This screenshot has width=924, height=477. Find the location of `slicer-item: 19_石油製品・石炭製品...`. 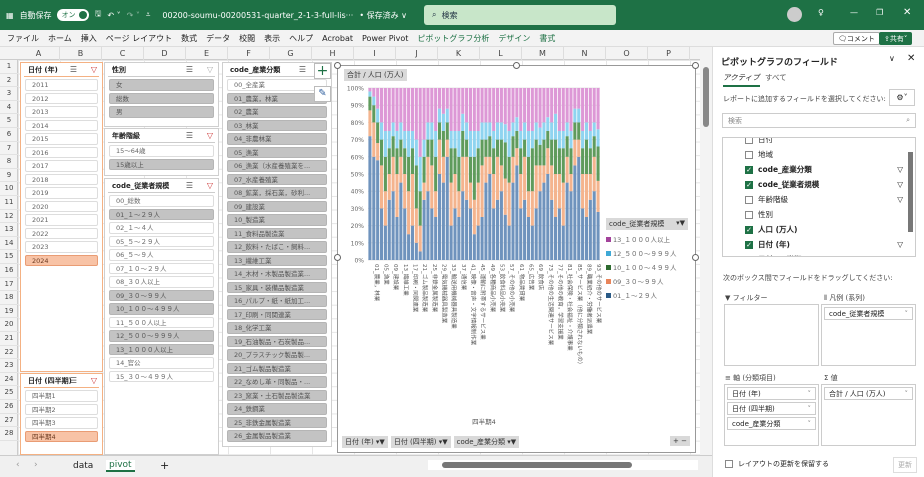

slicer-item: 19_石油製品・石炭製品... is located at coordinates (277, 341).